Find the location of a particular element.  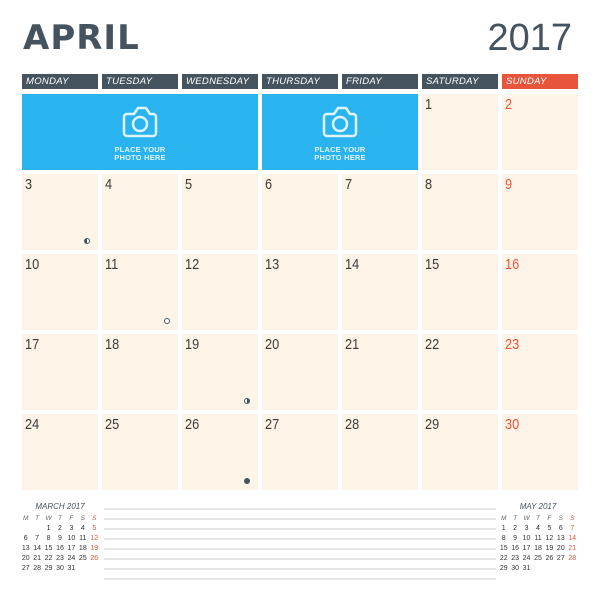

day-cell: 23 is located at coordinates (540, 372).